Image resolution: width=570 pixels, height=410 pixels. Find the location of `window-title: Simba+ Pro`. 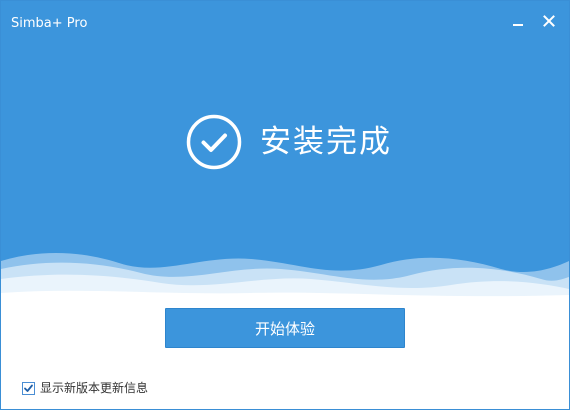

window-title: Simba+ Pro is located at coordinates (49, 23).